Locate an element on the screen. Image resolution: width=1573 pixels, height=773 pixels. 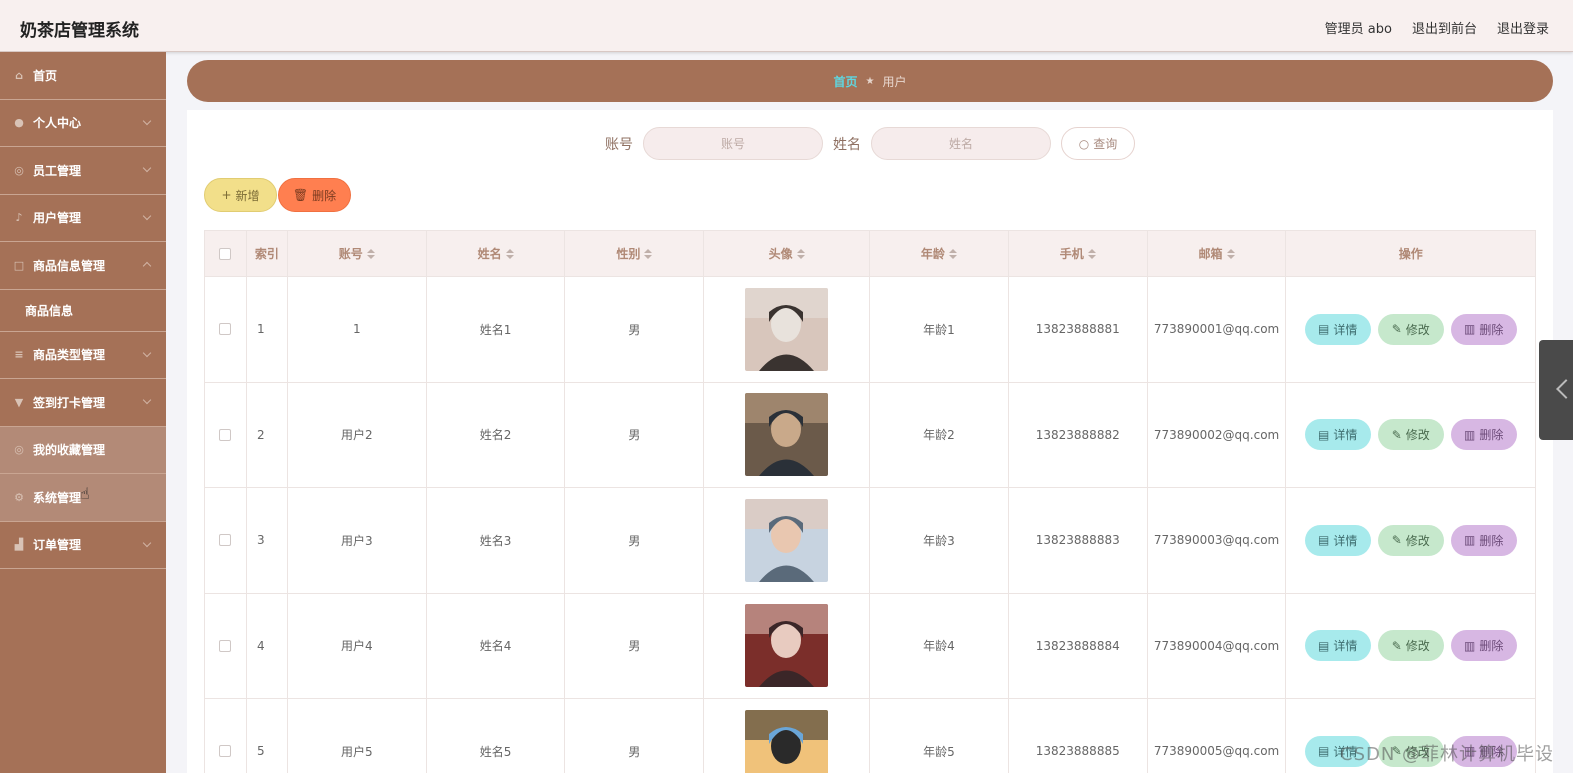
sidebar-item-label: 签到打卡管理 is located at coordinates (69, 402).